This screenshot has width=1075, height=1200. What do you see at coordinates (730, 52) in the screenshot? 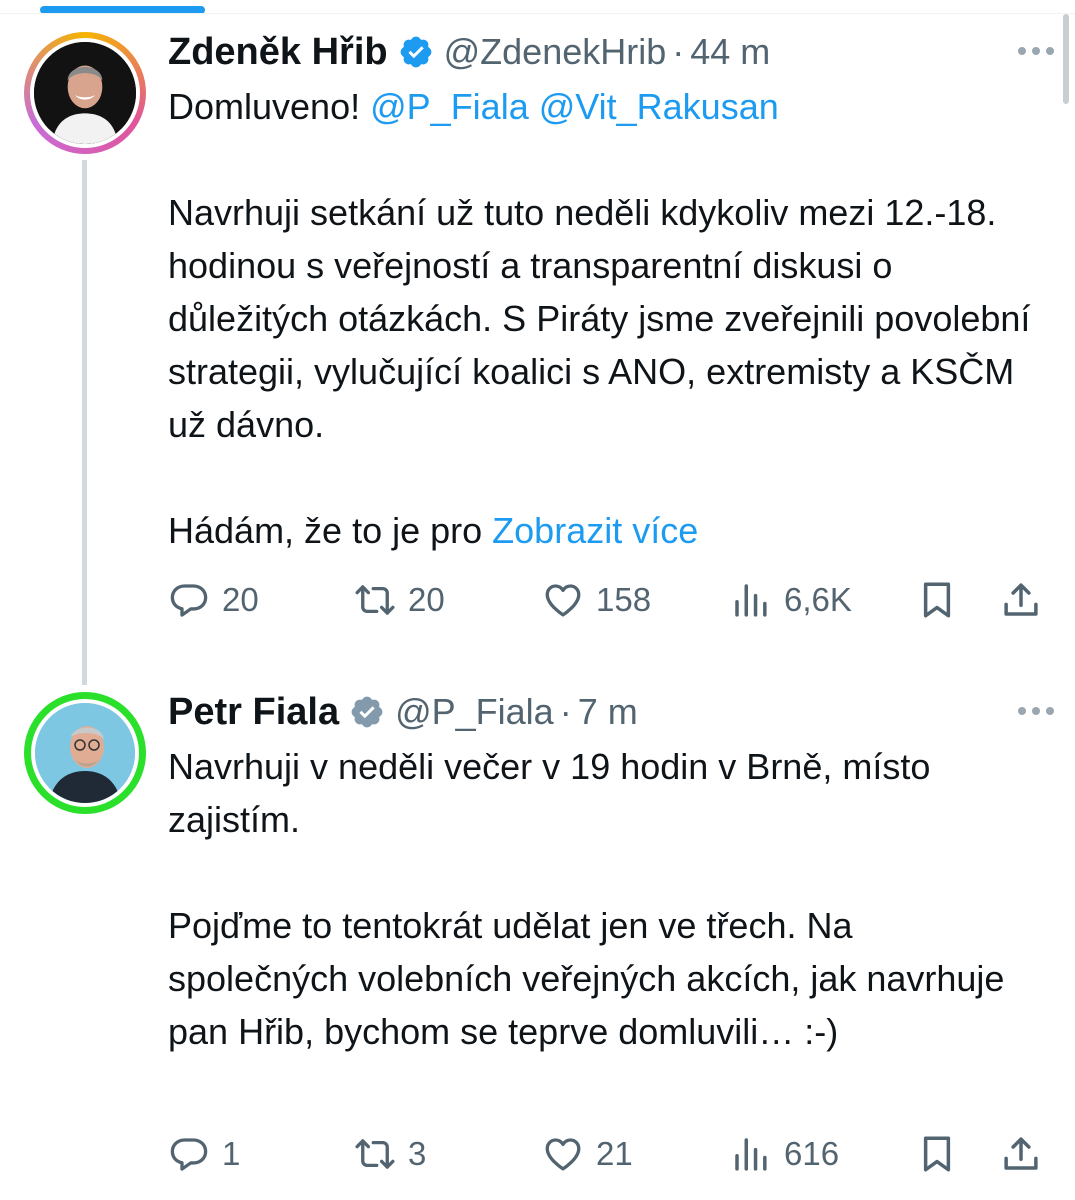
I see `timestamp: 44 m` at bounding box center [730, 52].